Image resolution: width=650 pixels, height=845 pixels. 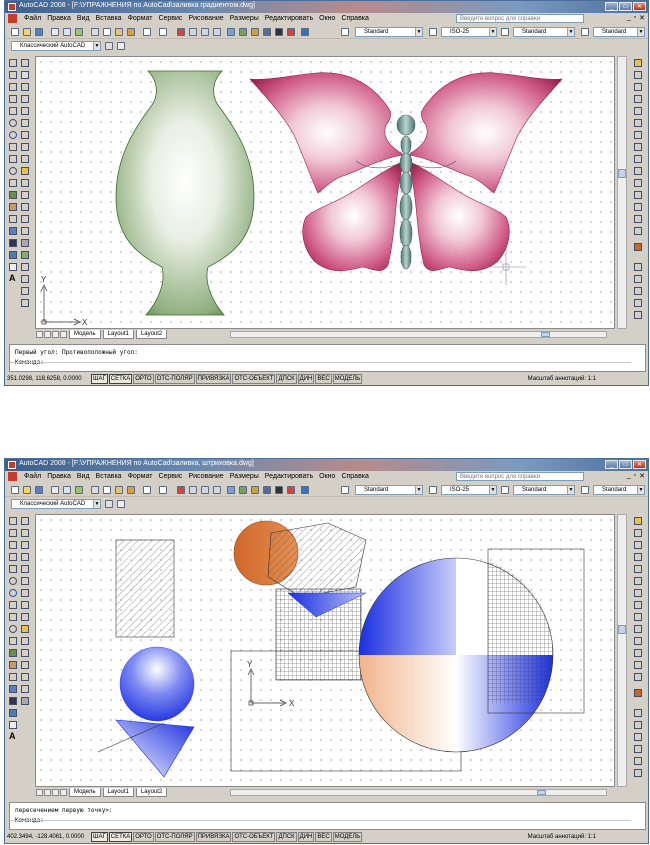 I want to click on multiline-text-icon: A, so click(x=12, y=736).